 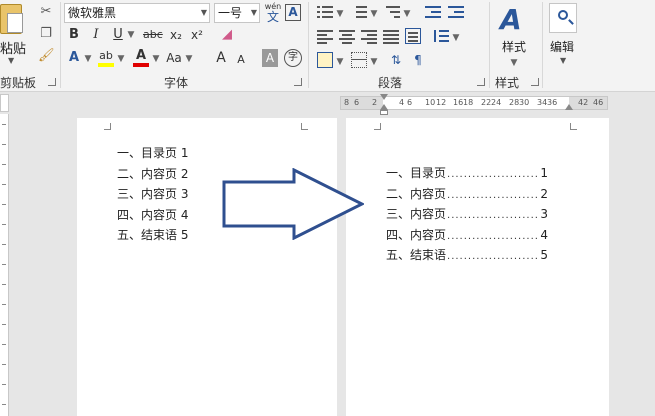 What do you see at coordinates (456, 38) in the screenshot?
I see `line-spacing-dropdown-icon: ▼` at bounding box center [456, 38].